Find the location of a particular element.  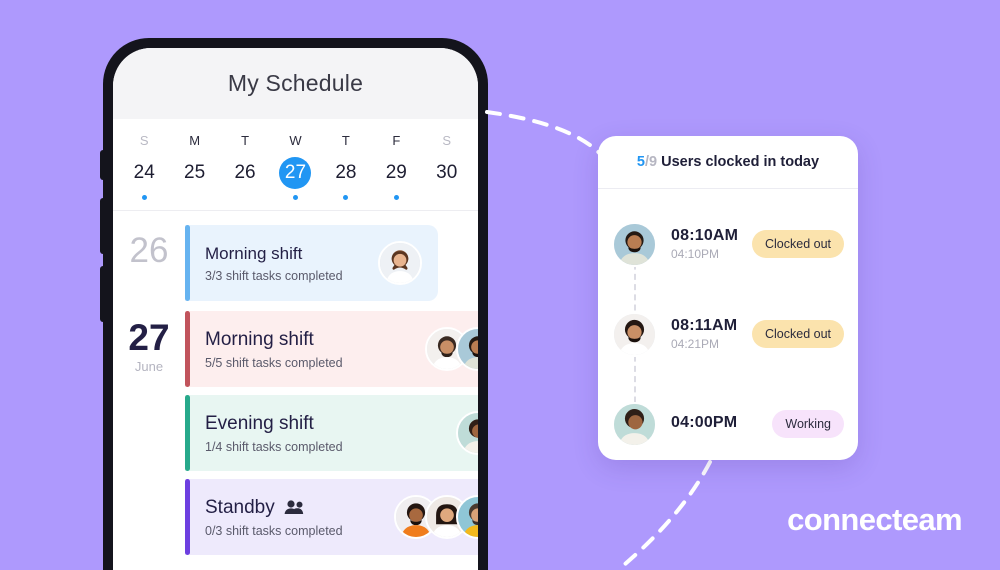

shift-card-title: Standby is located at coordinates (240, 507).